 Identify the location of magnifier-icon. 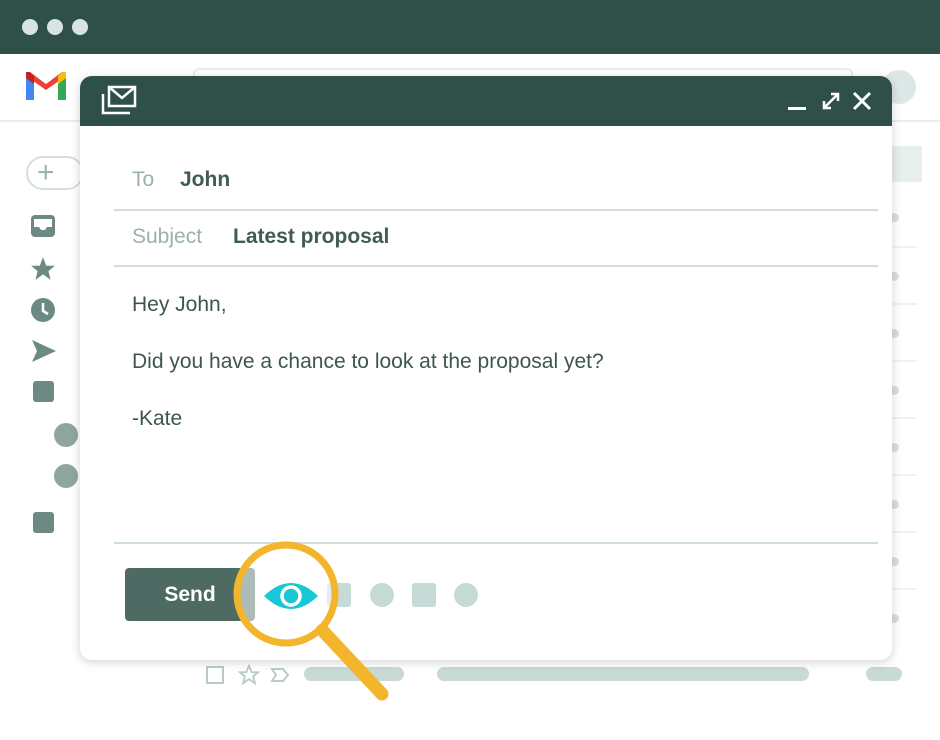
(311, 621).